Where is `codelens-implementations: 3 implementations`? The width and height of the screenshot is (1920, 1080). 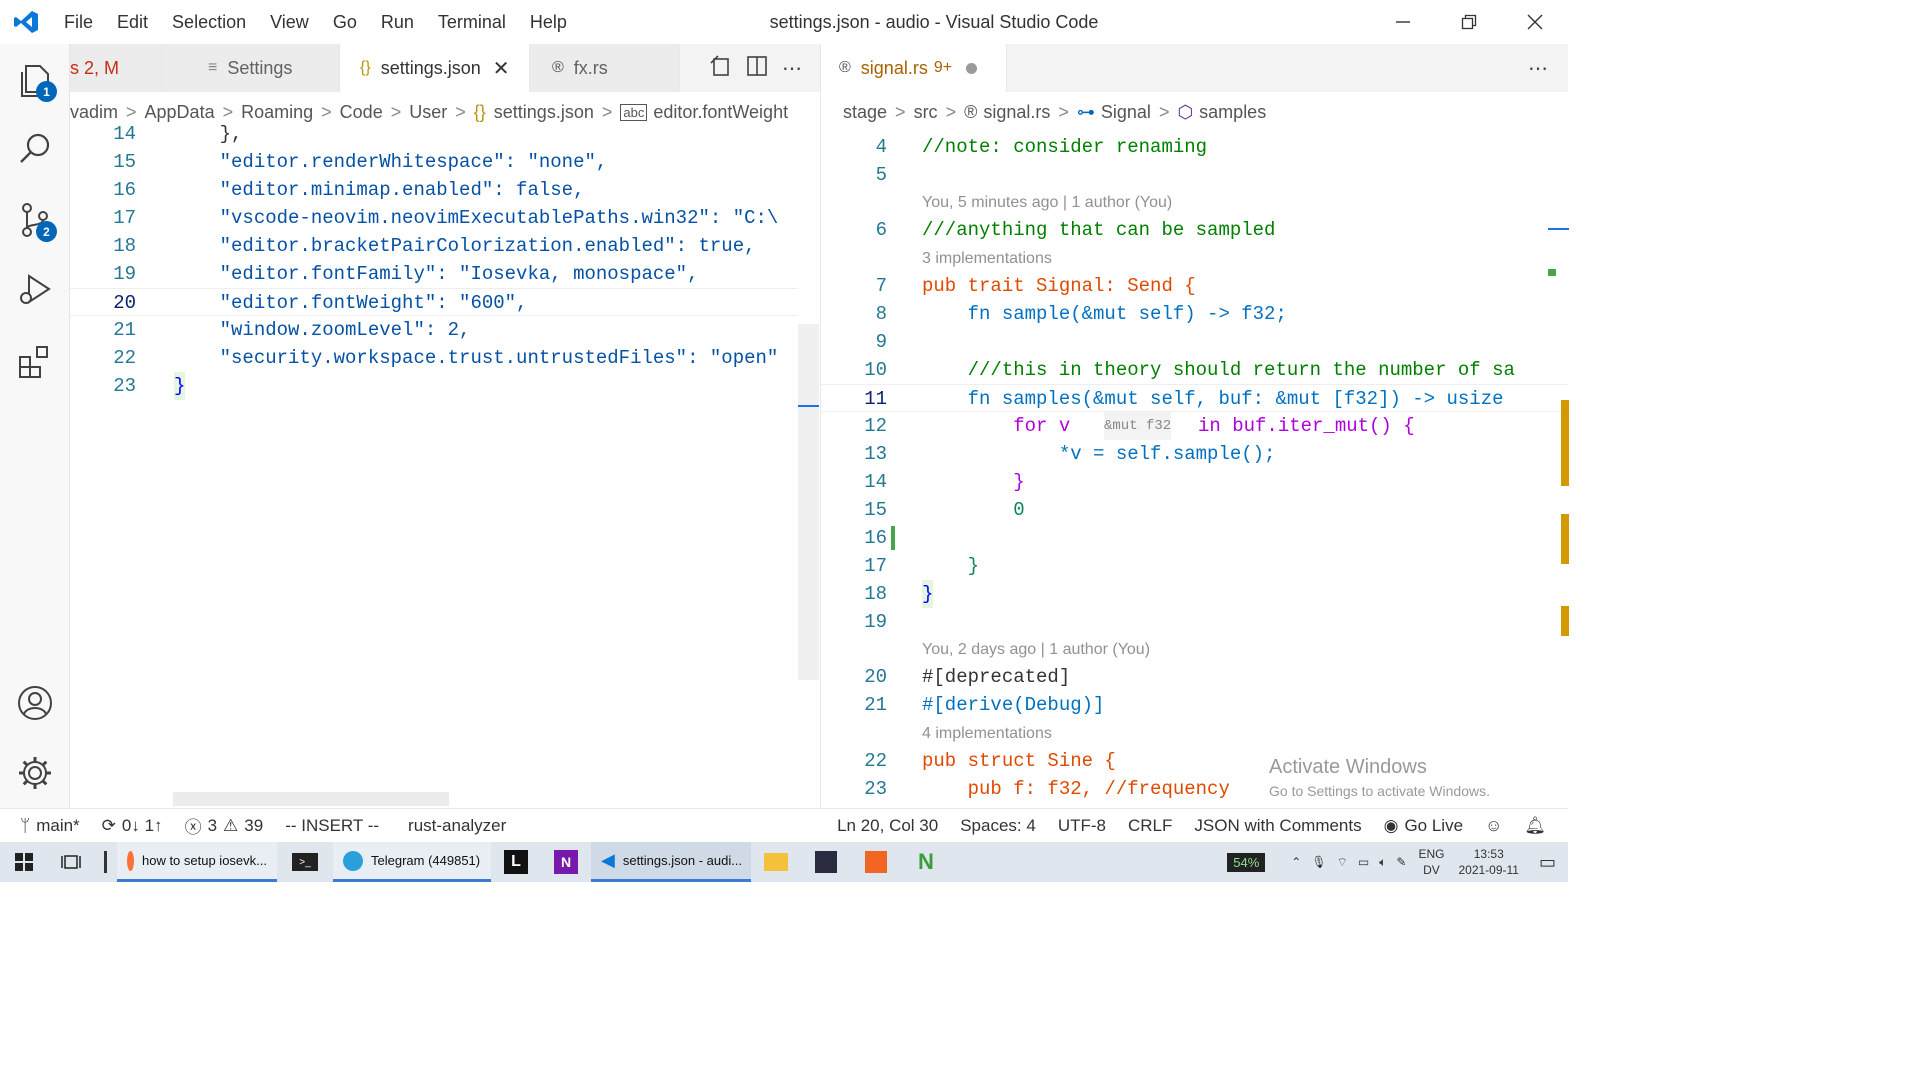
codelens-implementations: 3 implementations is located at coordinates (987, 259).